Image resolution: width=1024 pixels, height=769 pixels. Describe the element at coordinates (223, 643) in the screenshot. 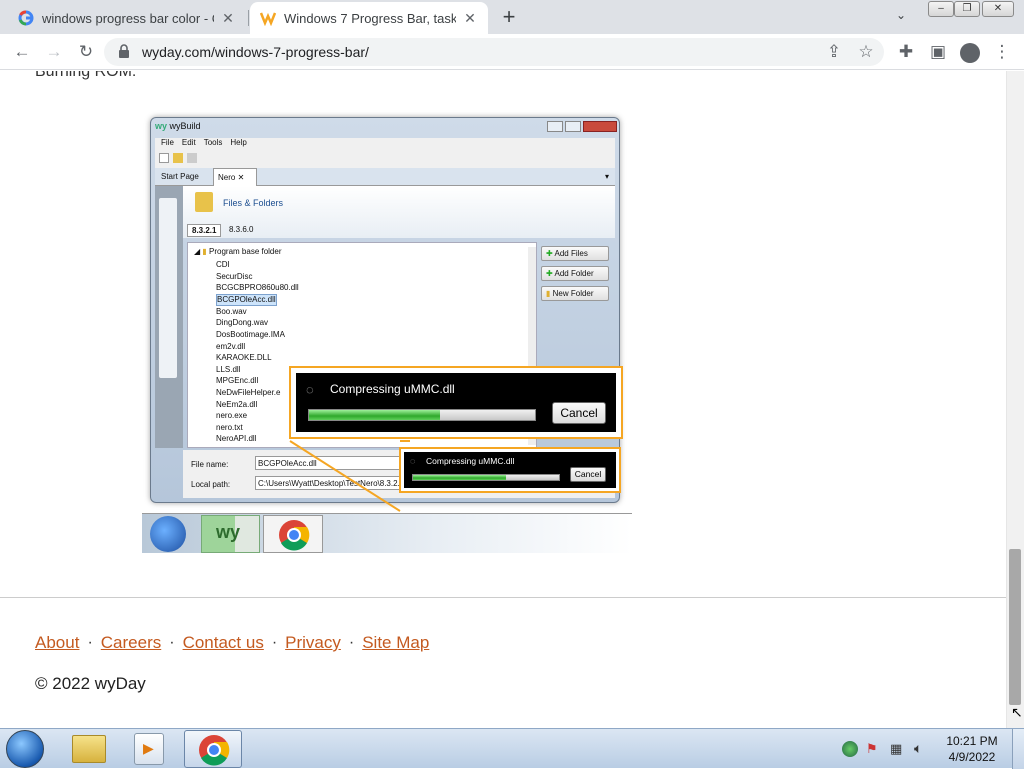

I see `contact-link: Contact us` at that location.